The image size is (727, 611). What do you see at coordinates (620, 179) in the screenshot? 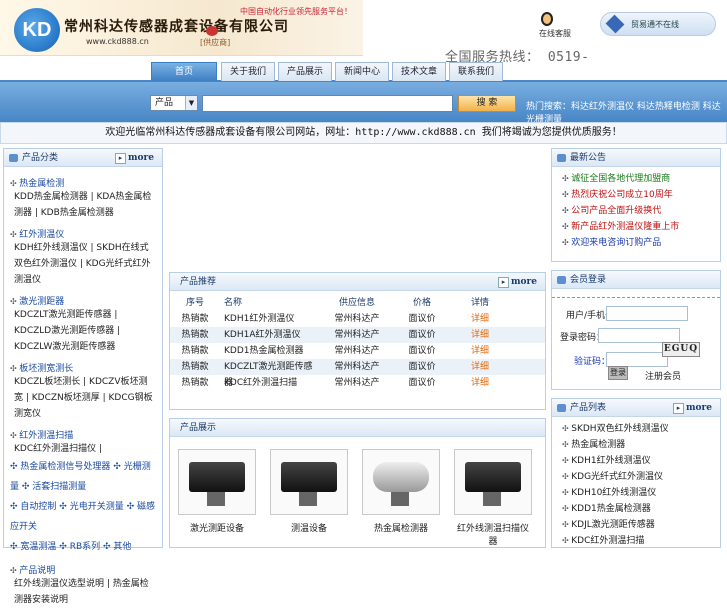
I see `announce-text: 诚征全国各地代理加盟商` at bounding box center [620, 179].